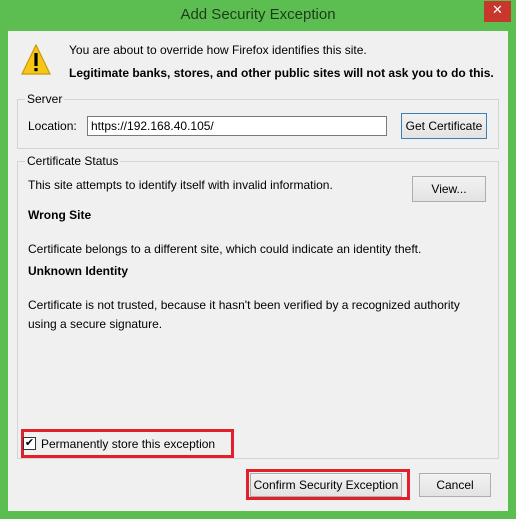  What do you see at coordinates (455, 485) in the screenshot?
I see `cancel-button: Cancel` at bounding box center [455, 485].